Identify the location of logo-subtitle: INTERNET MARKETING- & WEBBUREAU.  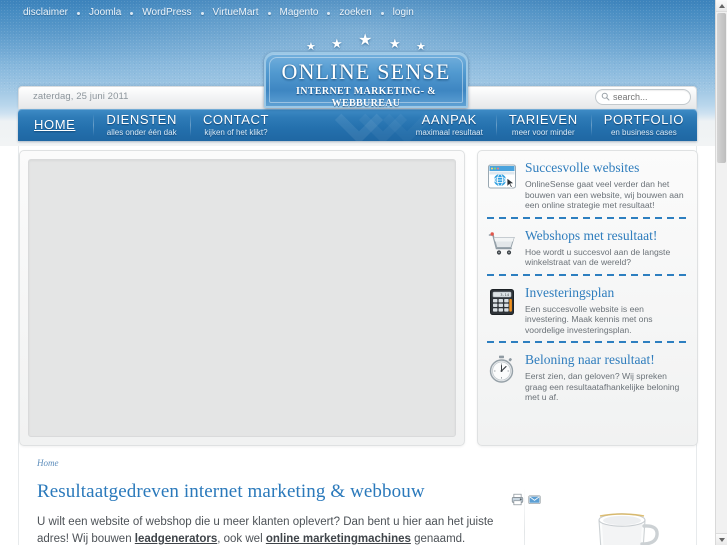
(366, 97).